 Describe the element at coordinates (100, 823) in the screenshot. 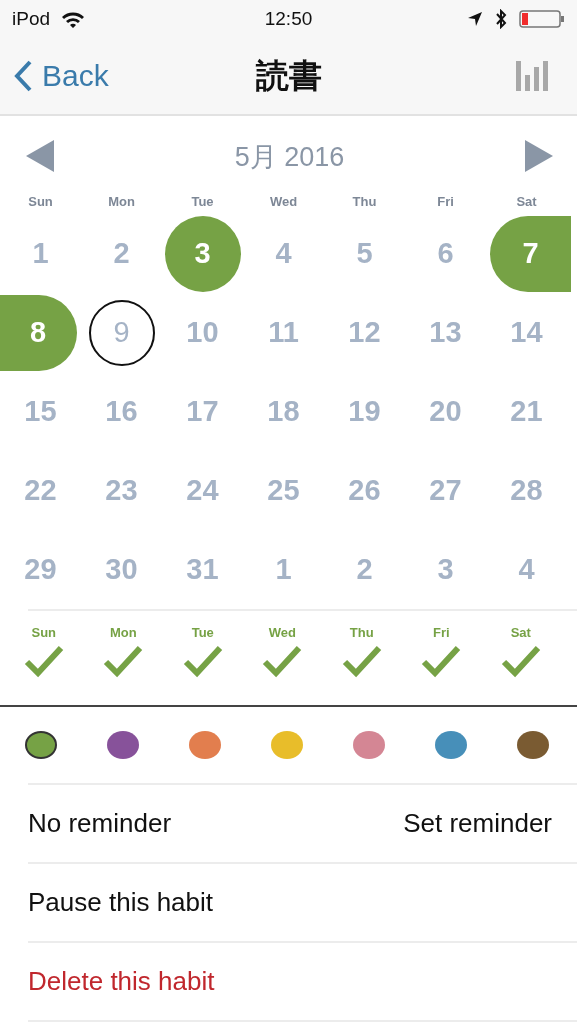

I see `reminder-status: No reminder` at that location.